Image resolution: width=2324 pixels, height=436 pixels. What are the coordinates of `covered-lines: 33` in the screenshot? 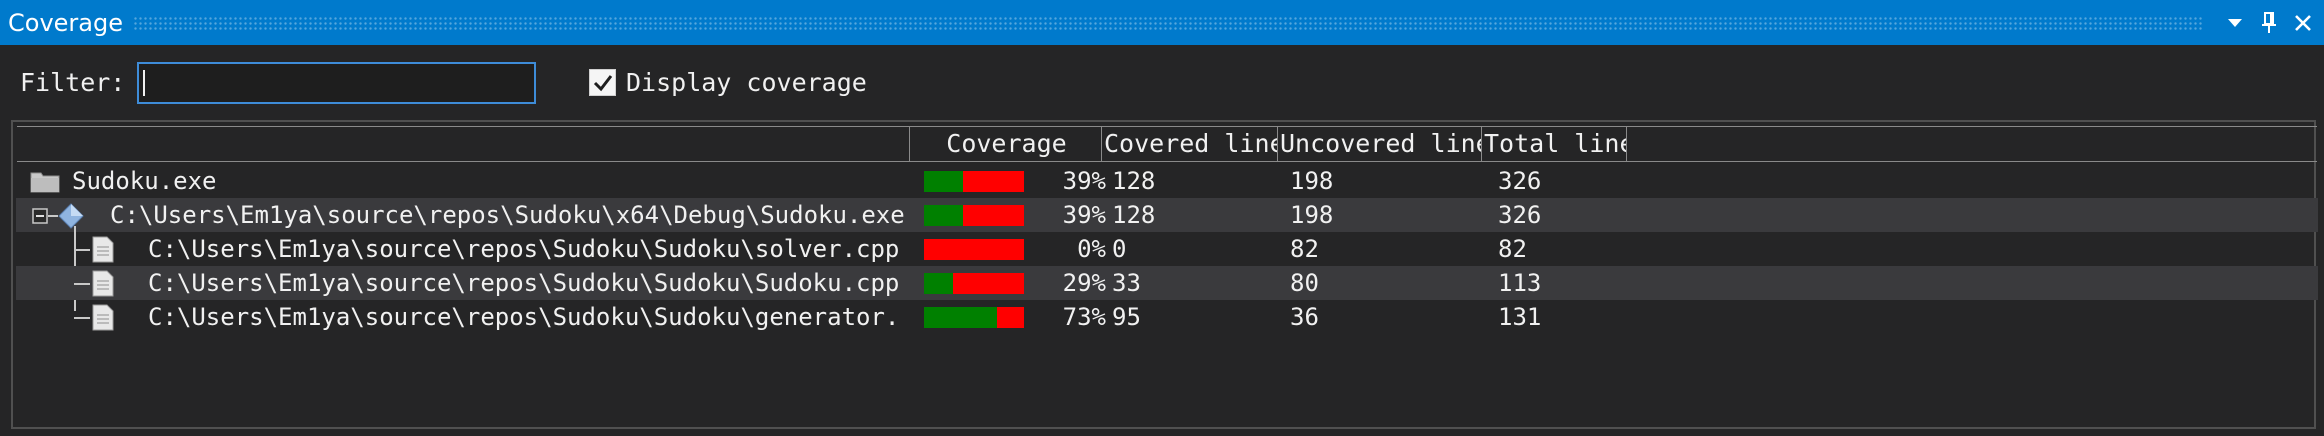 It's located at (1126, 283).